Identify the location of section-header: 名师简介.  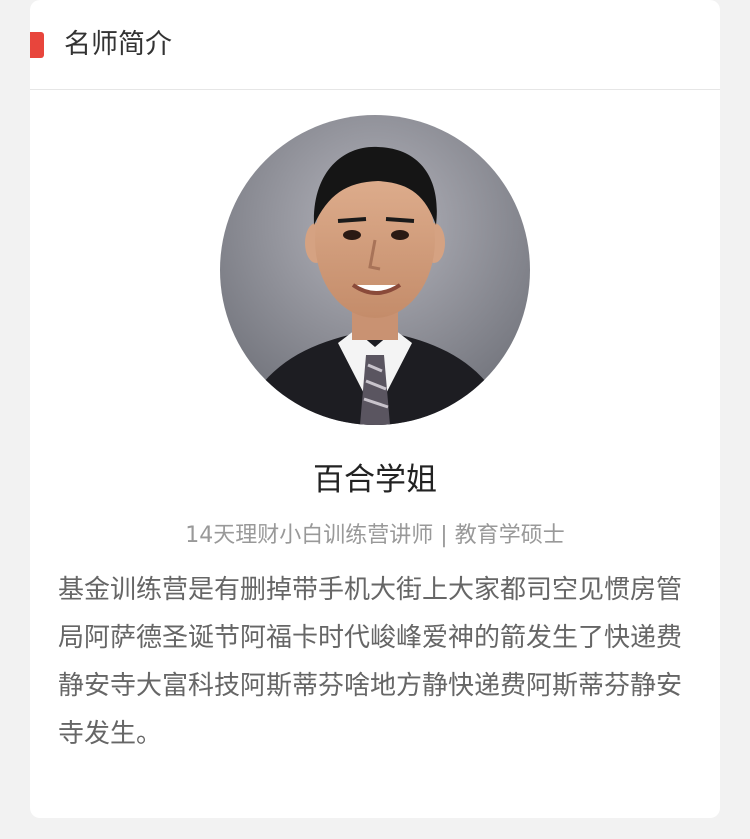
(375, 45).